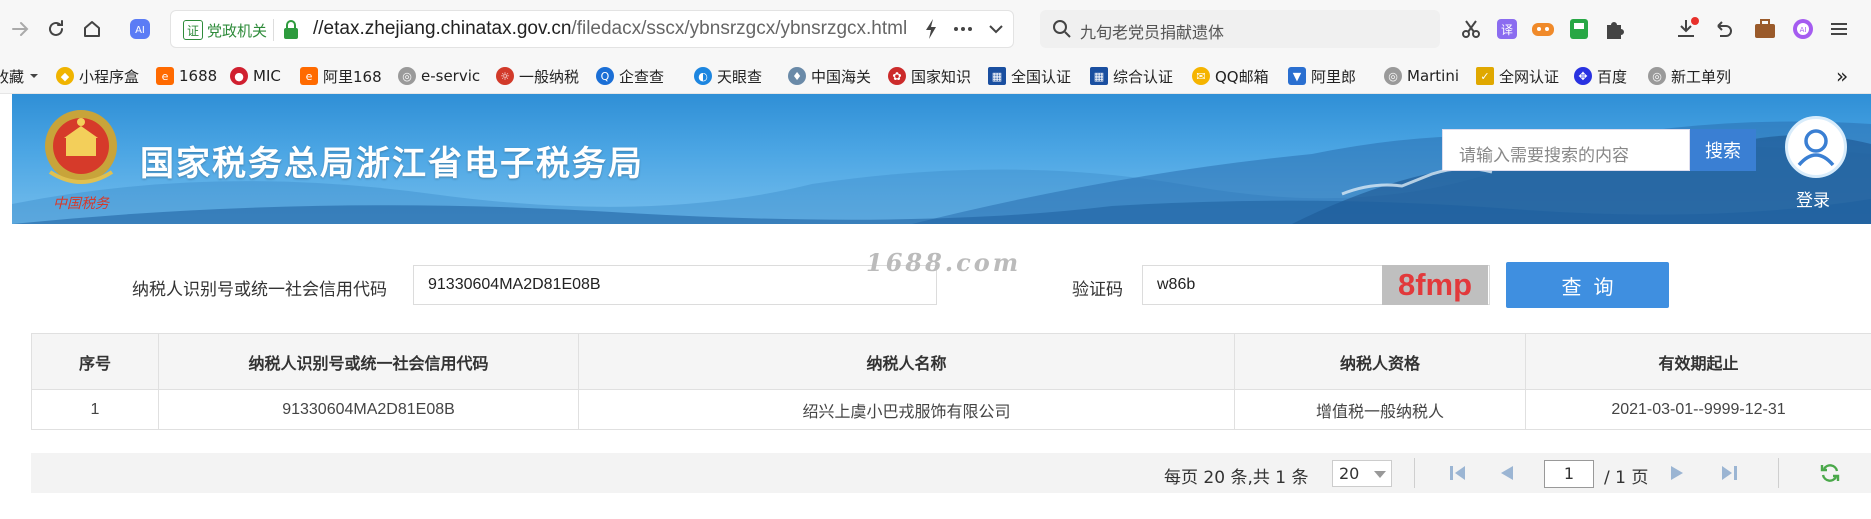  I want to click on scissors-icon, so click(1471, 29).